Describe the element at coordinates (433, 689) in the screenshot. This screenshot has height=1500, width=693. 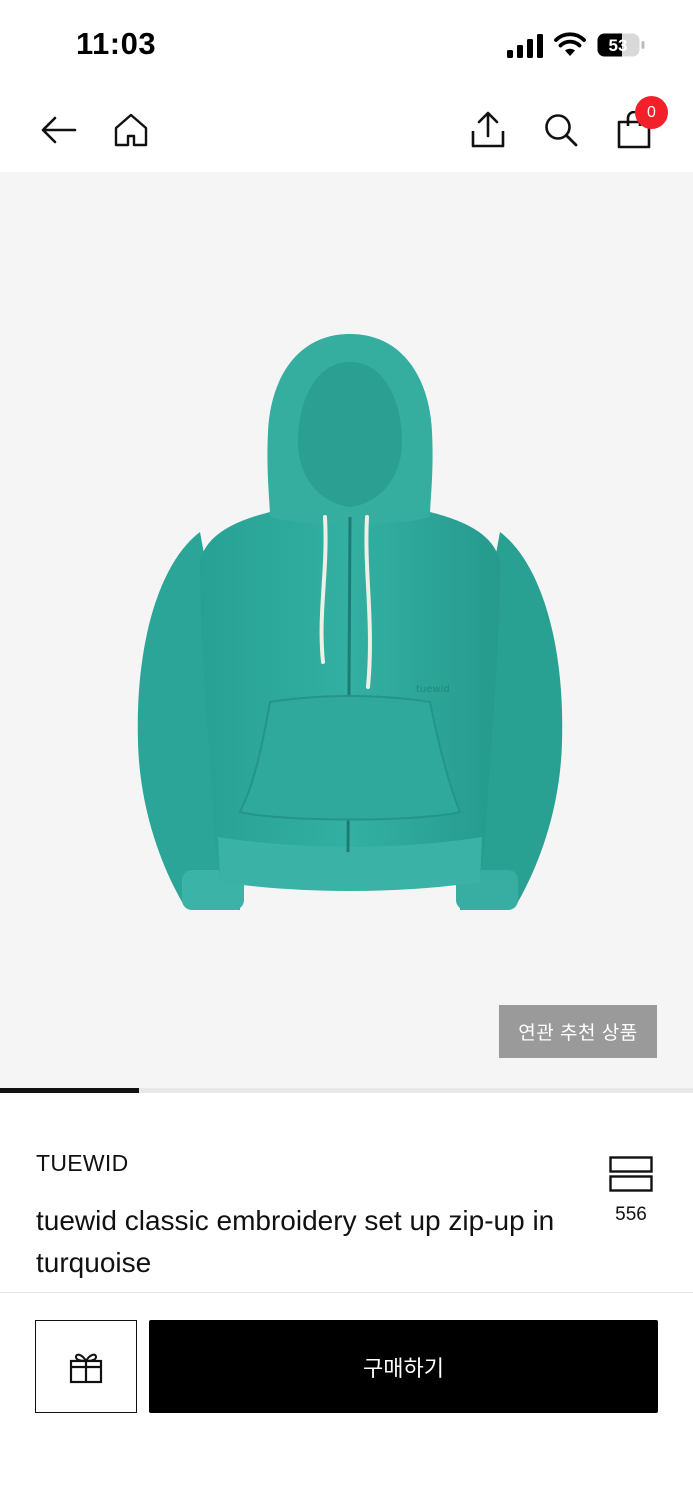
I see `svg-text: tuewid` at that location.